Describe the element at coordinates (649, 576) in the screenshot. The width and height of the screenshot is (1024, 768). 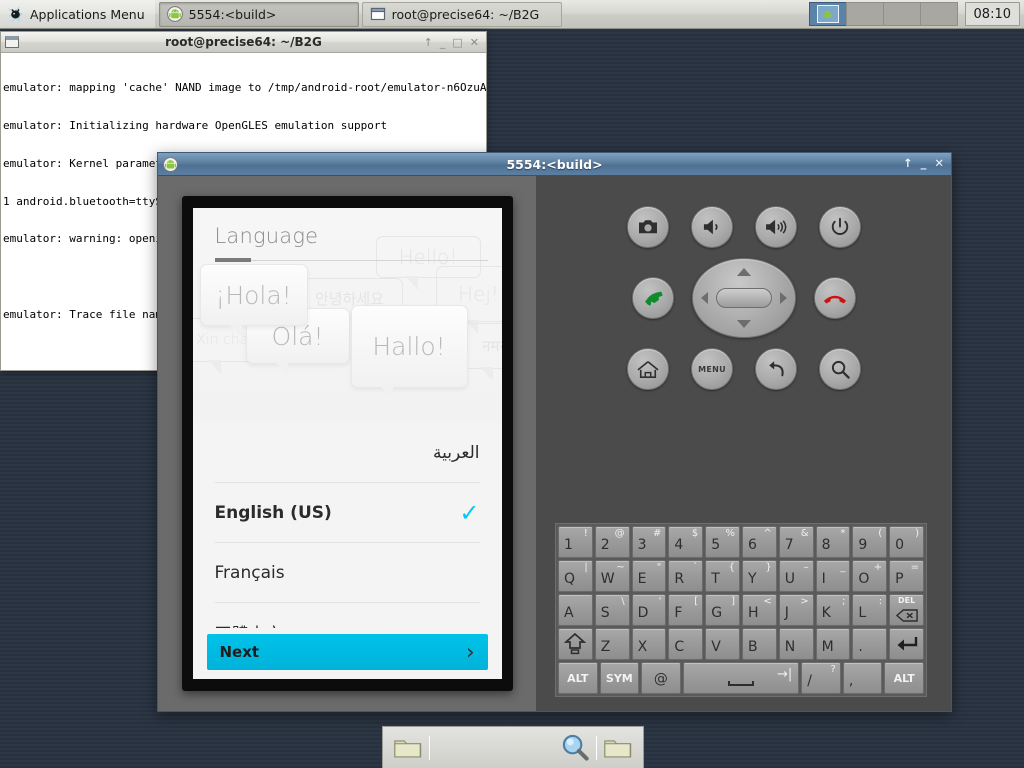
I see `key-e: E "` at that location.